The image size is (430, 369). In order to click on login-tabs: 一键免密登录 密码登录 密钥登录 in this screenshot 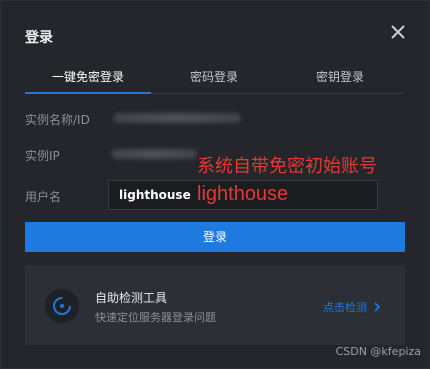, I will do `click(214, 77)`.